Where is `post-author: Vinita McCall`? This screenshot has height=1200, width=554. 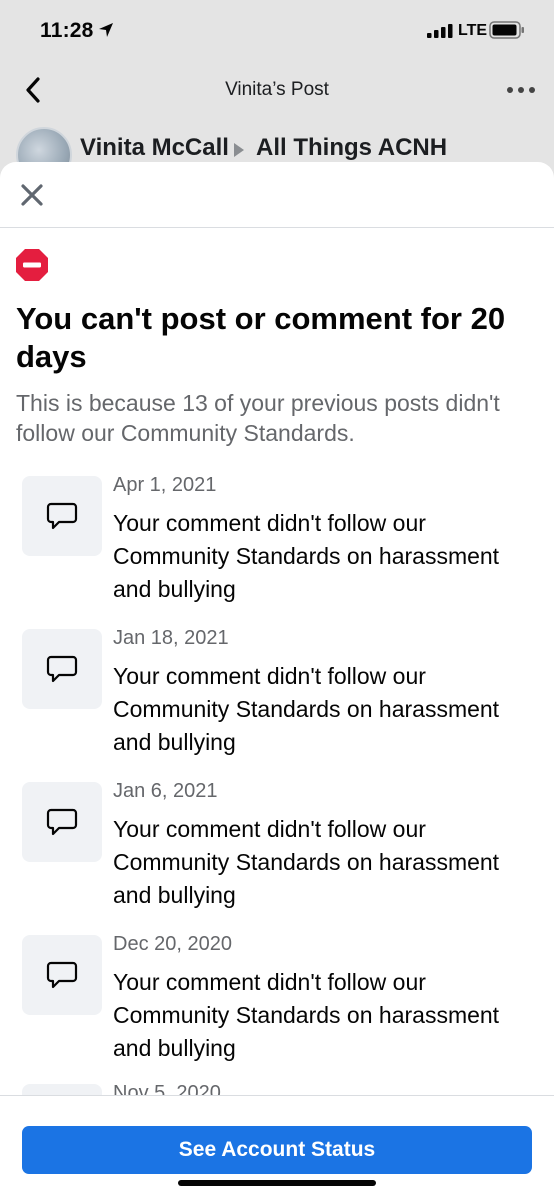
post-author: Vinita McCall is located at coordinates (154, 148).